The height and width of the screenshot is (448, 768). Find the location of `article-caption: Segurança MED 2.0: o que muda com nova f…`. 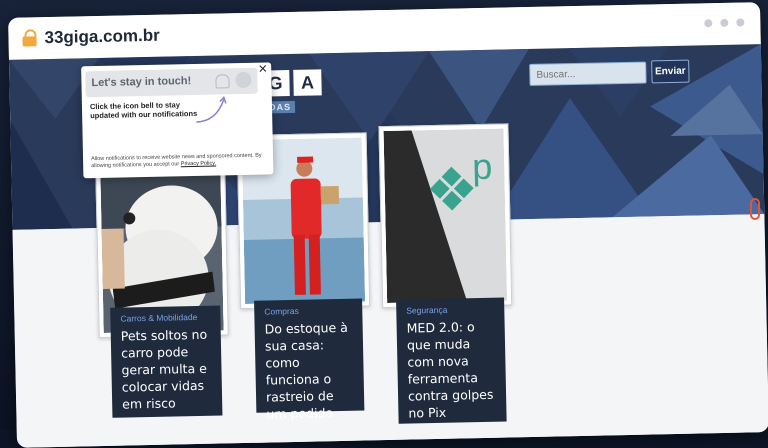

article-caption: Segurança MED 2.0: o que muda com nova f… is located at coordinates (451, 360).